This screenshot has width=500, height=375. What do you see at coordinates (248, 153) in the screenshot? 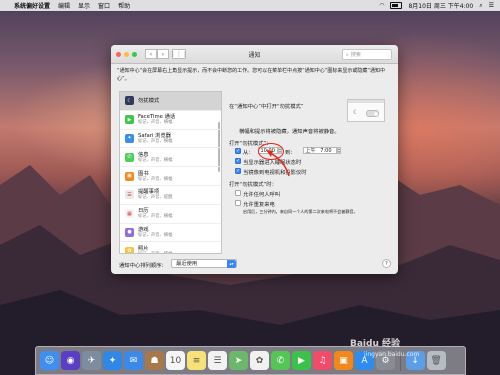
I see `from-label: 从：` at bounding box center [248, 153].